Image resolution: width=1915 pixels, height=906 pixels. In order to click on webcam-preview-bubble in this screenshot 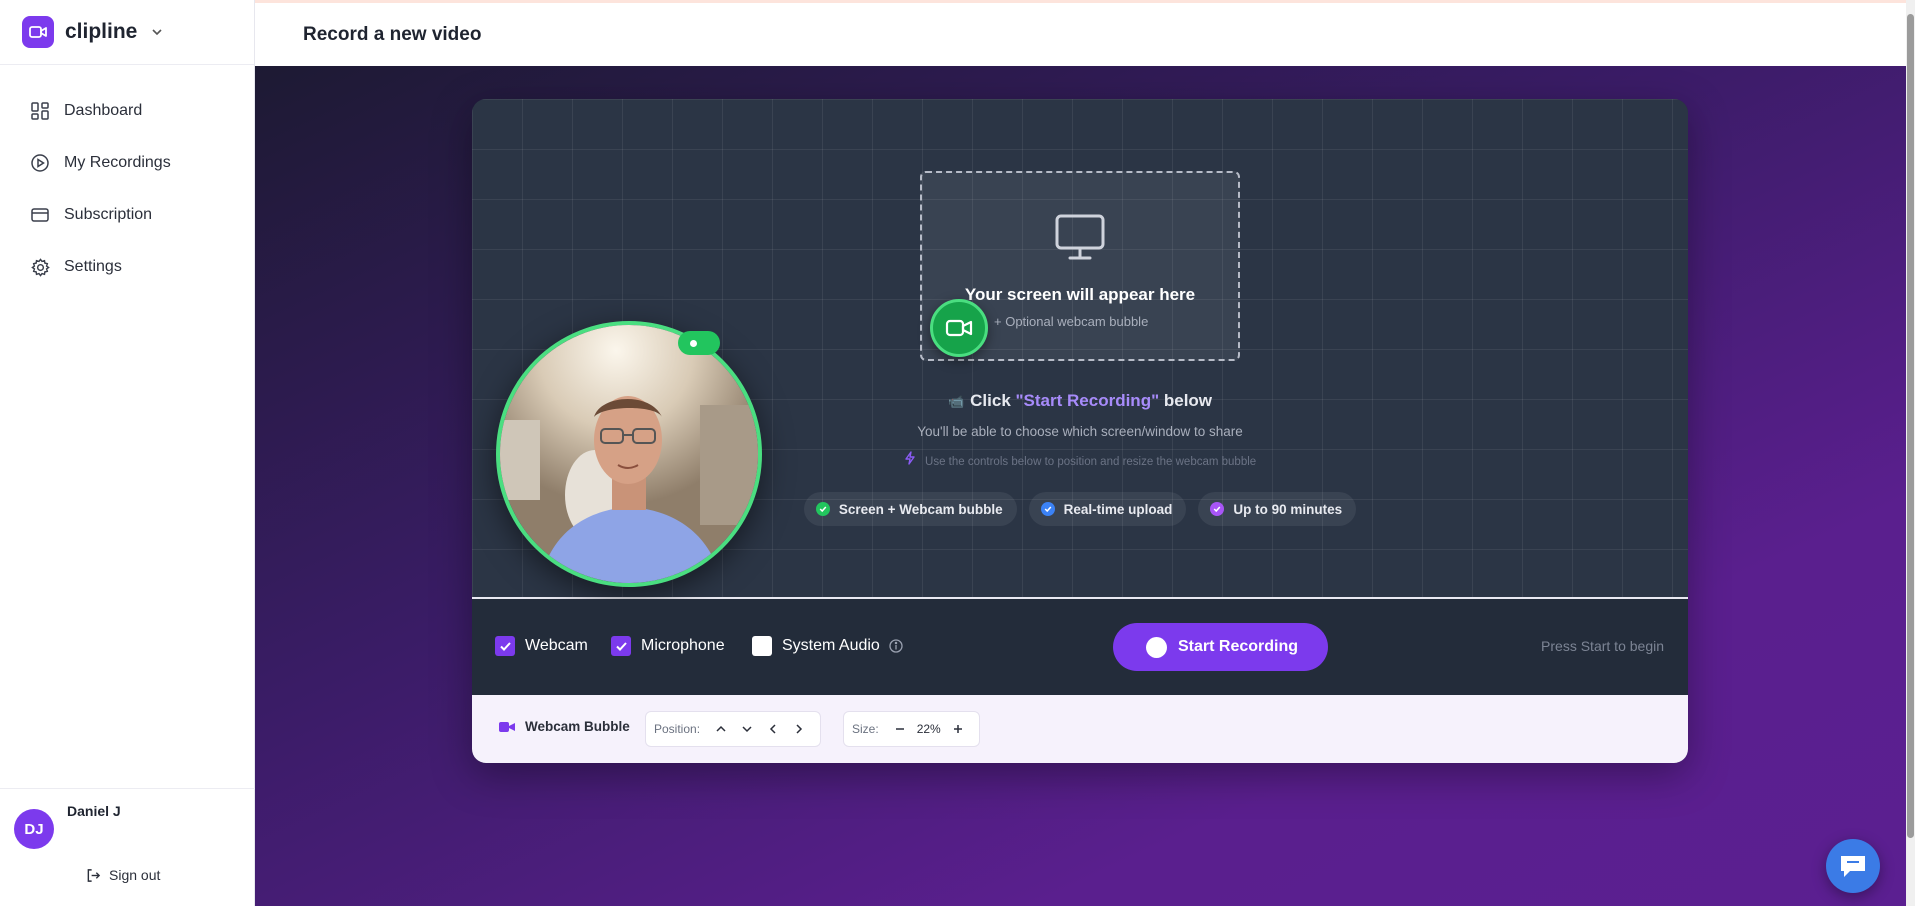, I will do `click(629, 454)`.